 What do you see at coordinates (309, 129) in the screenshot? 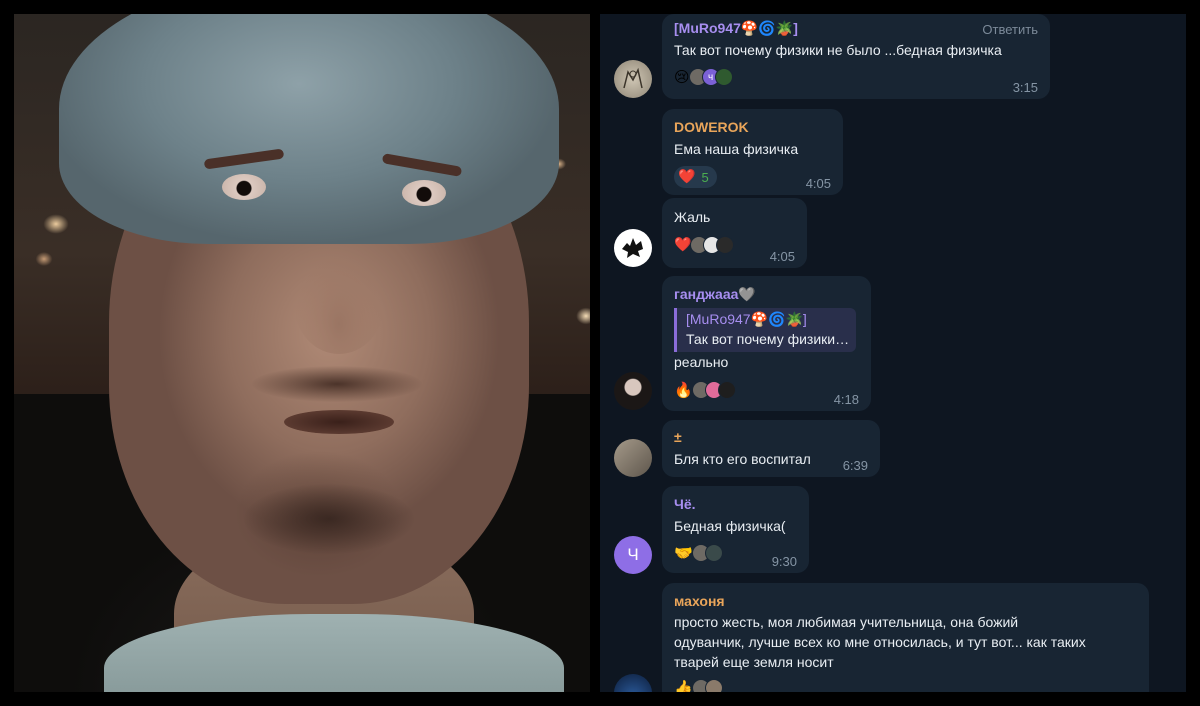
I see `photo-knit-hat` at bounding box center [309, 129].